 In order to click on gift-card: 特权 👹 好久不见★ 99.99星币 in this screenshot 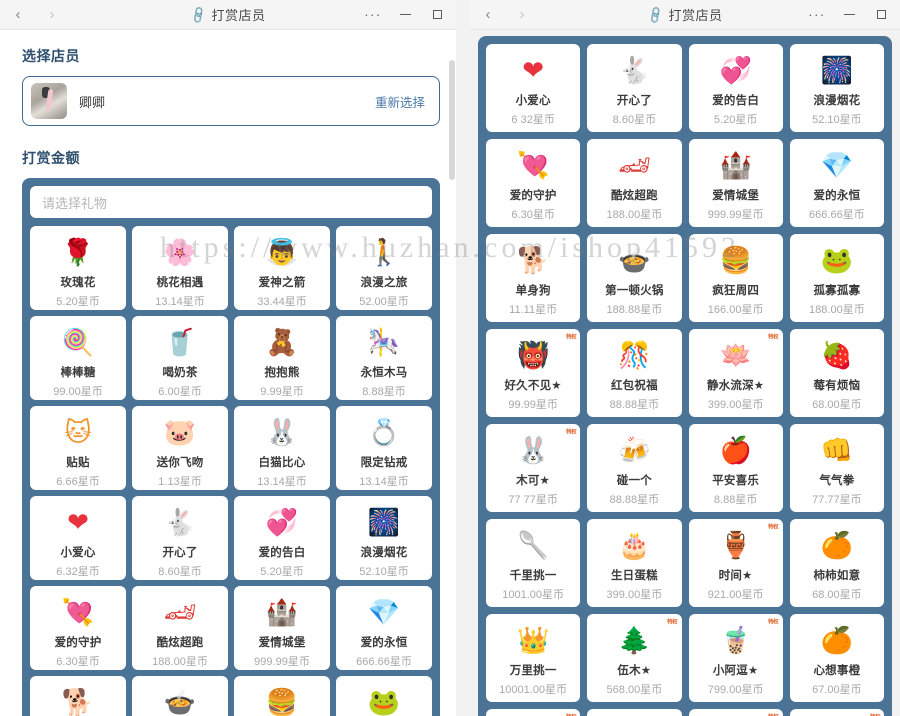, I will do `click(533, 373)`.